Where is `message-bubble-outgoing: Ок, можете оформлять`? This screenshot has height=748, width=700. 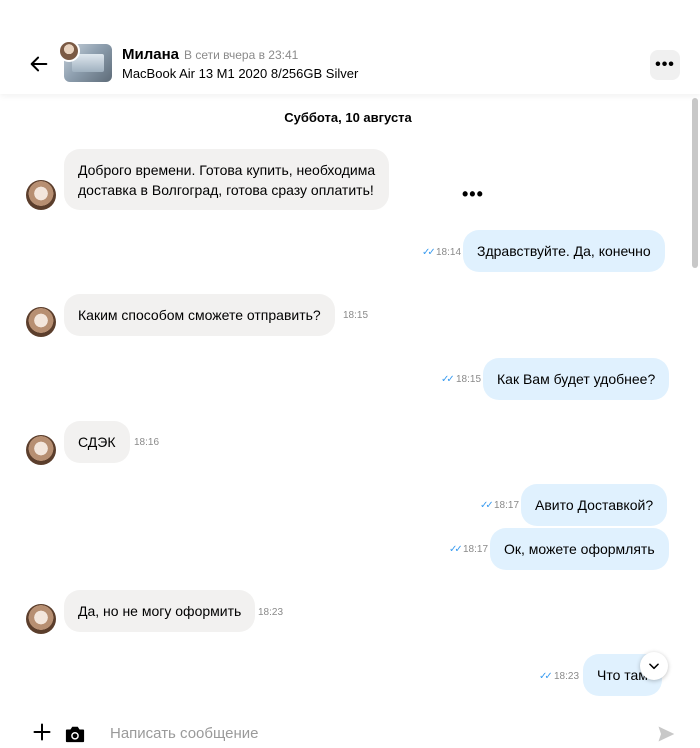
message-bubble-outgoing: Ок, можете оформлять is located at coordinates (579, 549).